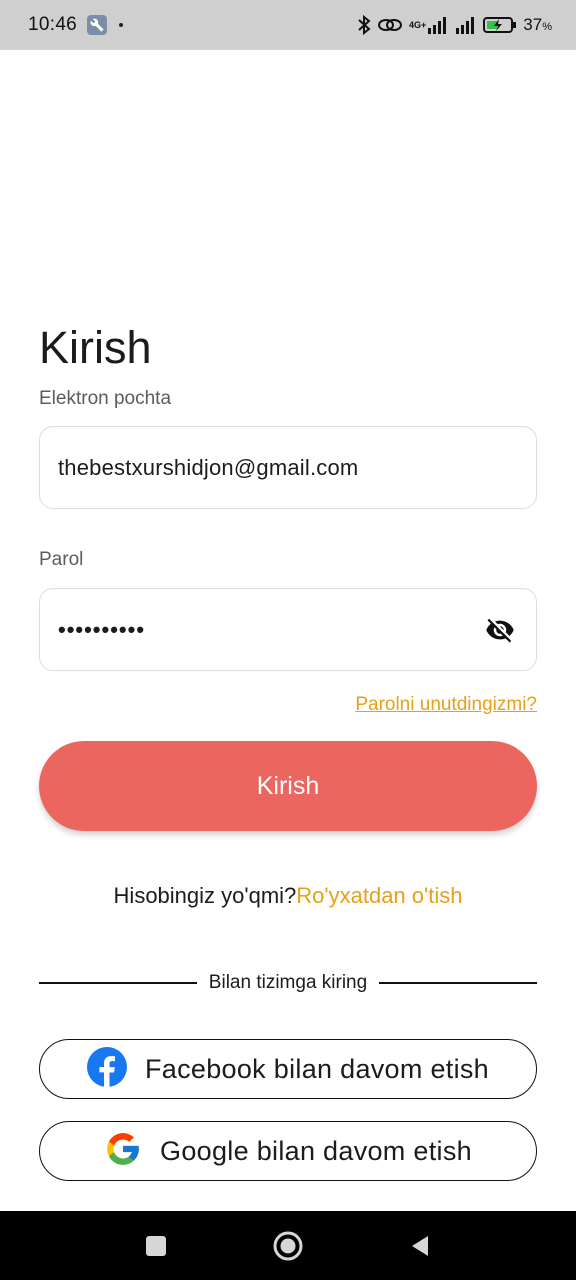  What do you see at coordinates (500, 630) in the screenshot?
I see `visibility-off-icon` at bounding box center [500, 630].